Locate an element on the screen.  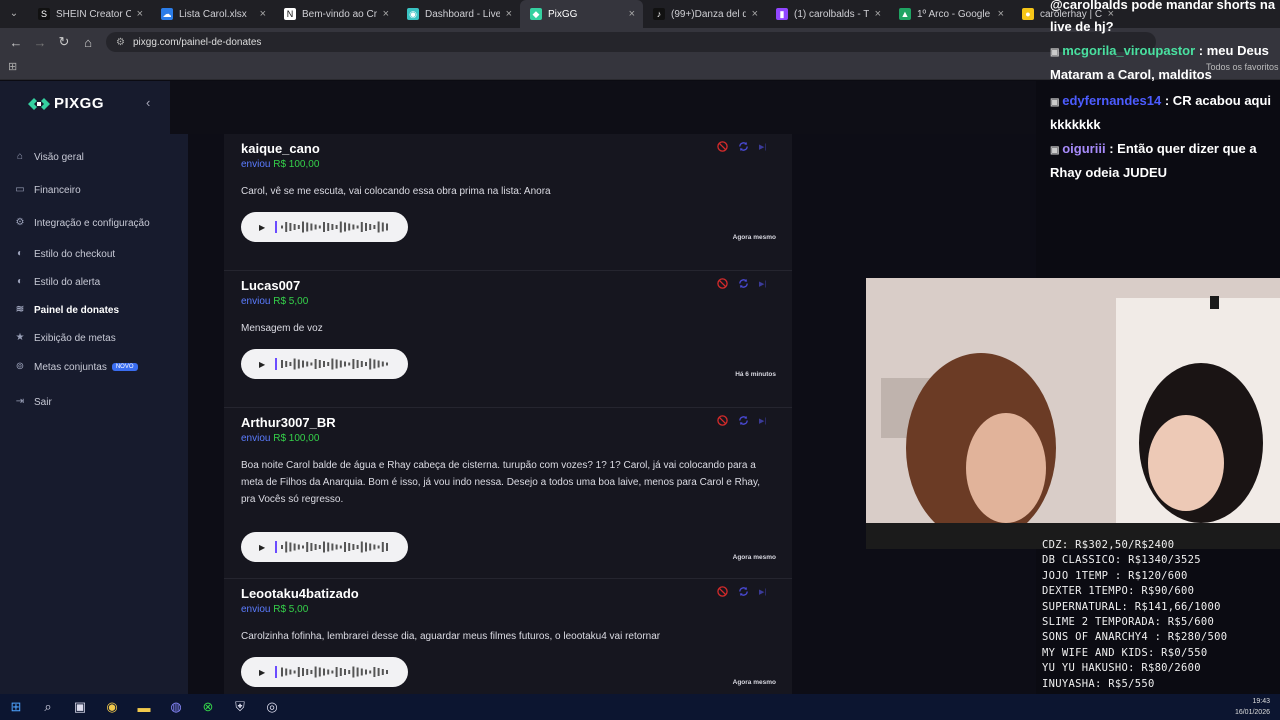
donor-name: kaique_cano is located at coordinates (280, 148).